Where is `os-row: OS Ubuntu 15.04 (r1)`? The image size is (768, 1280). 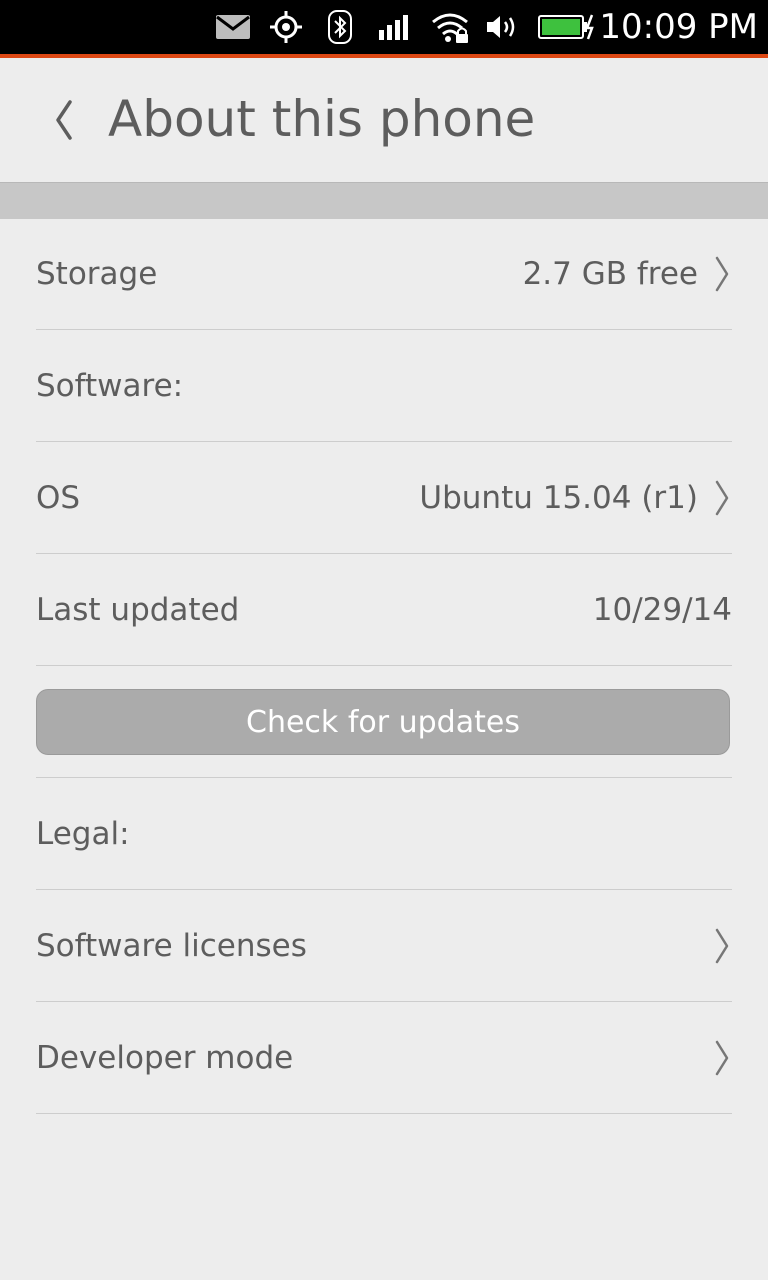 os-row: OS Ubuntu 15.04 (r1) is located at coordinates (384, 498).